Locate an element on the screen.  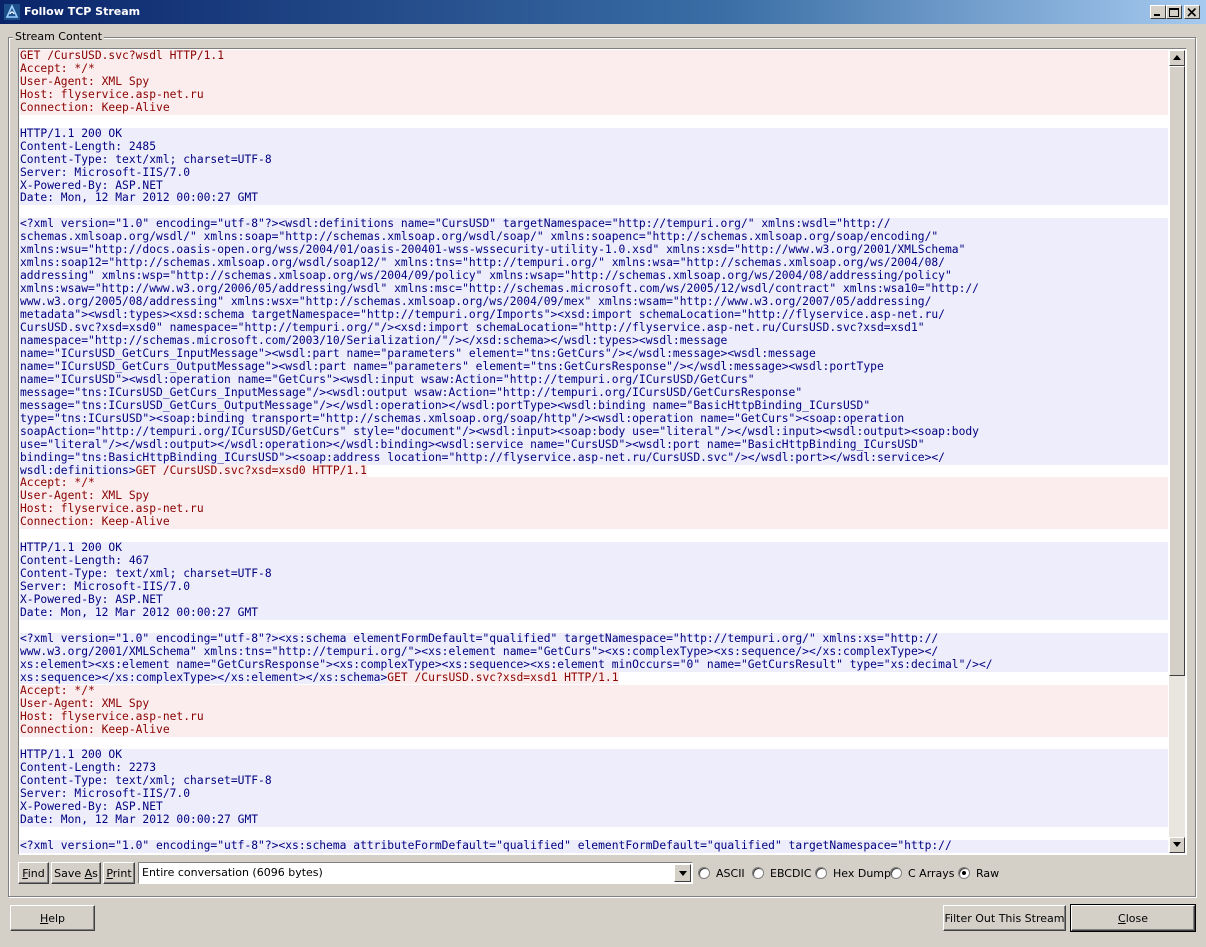
format-radio-hex-dump: Hex Dump is located at coordinates (853, 873).